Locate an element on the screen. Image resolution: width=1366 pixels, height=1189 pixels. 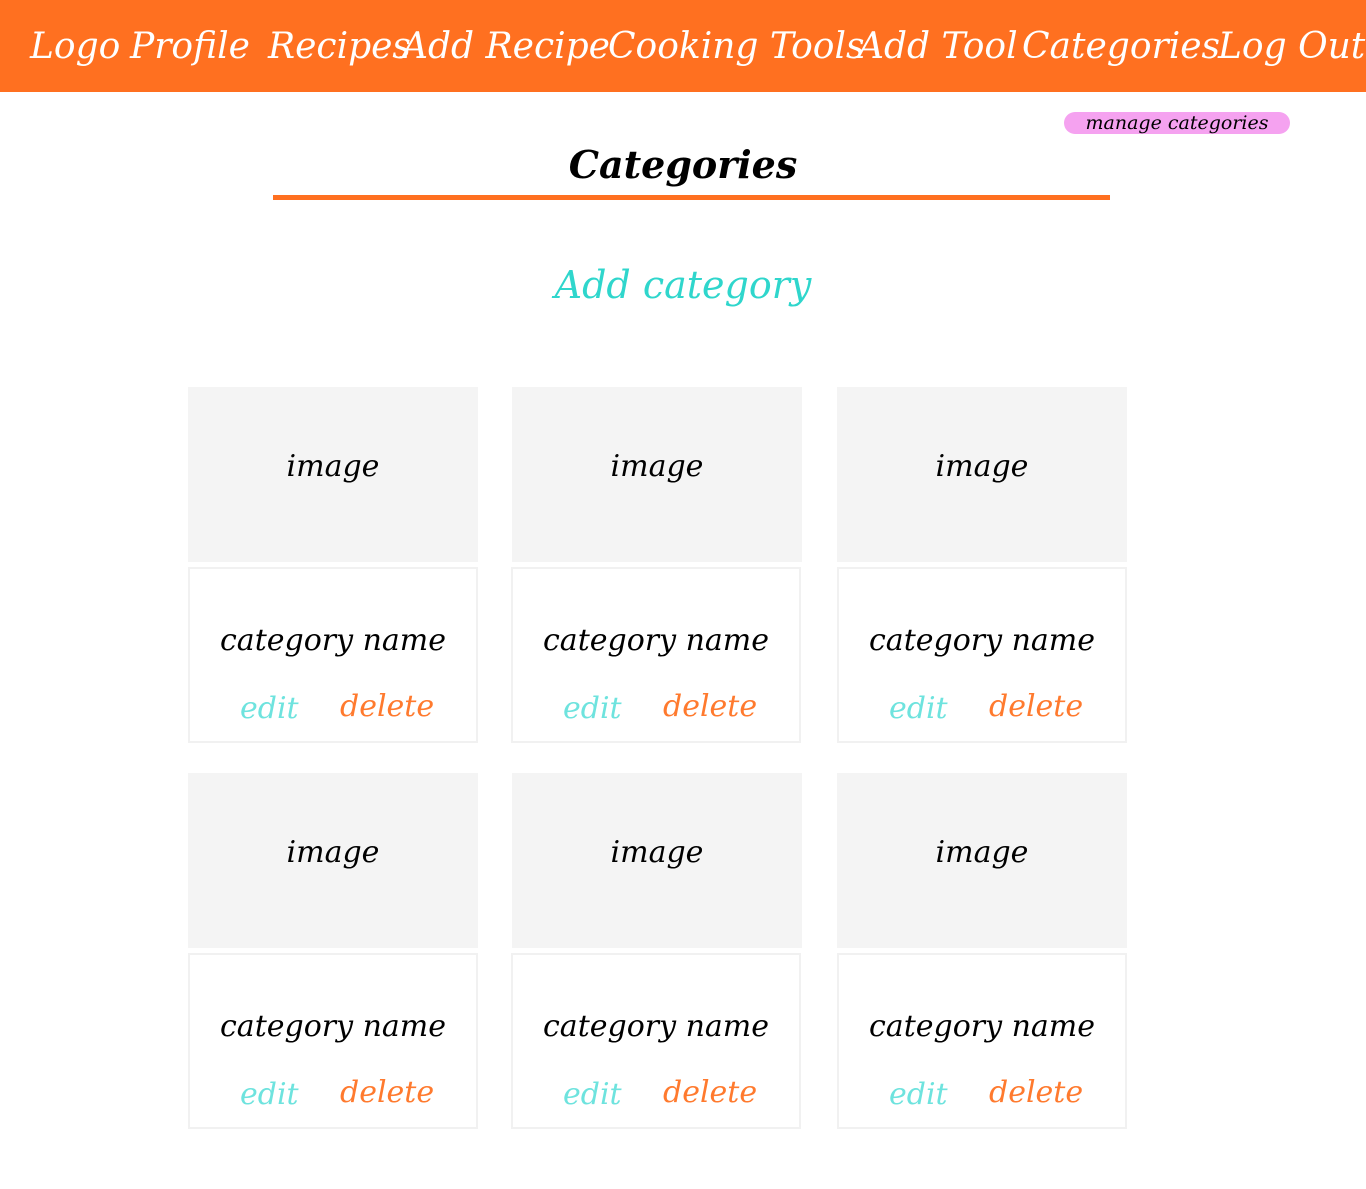
title-underline is located at coordinates (691, 197).